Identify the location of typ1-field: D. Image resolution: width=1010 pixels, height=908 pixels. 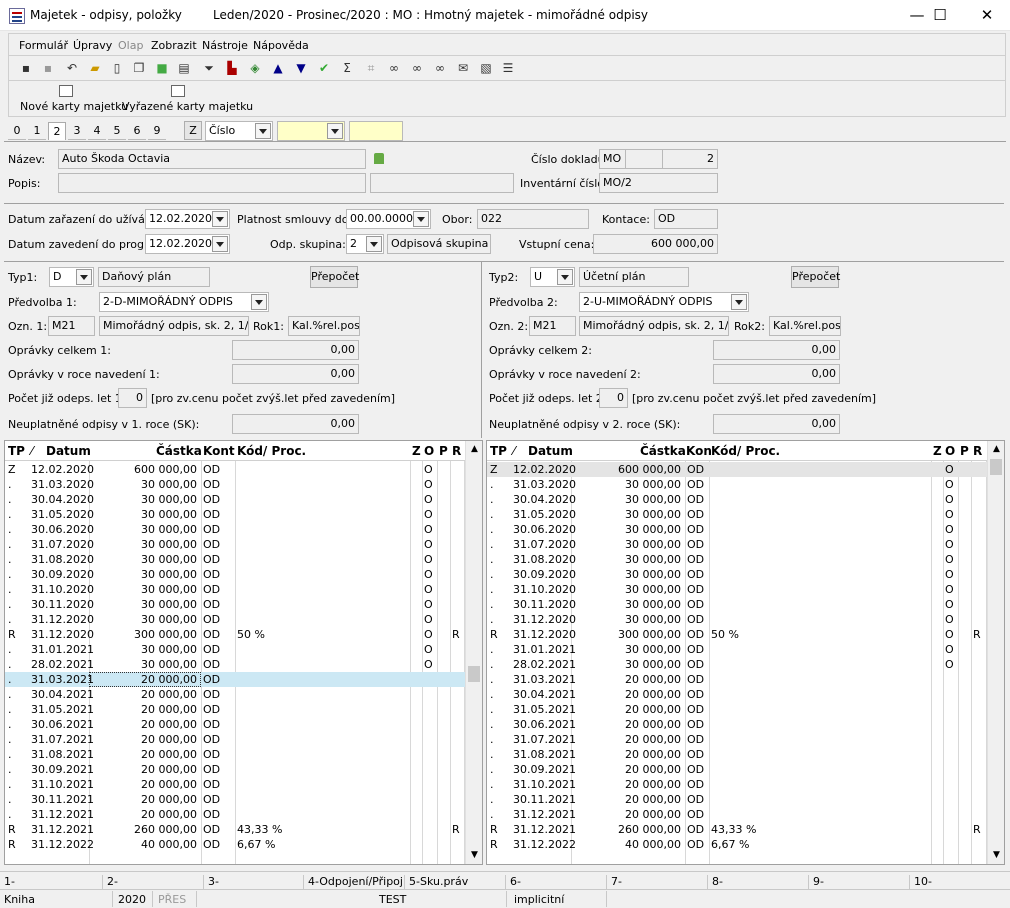
(71, 277).